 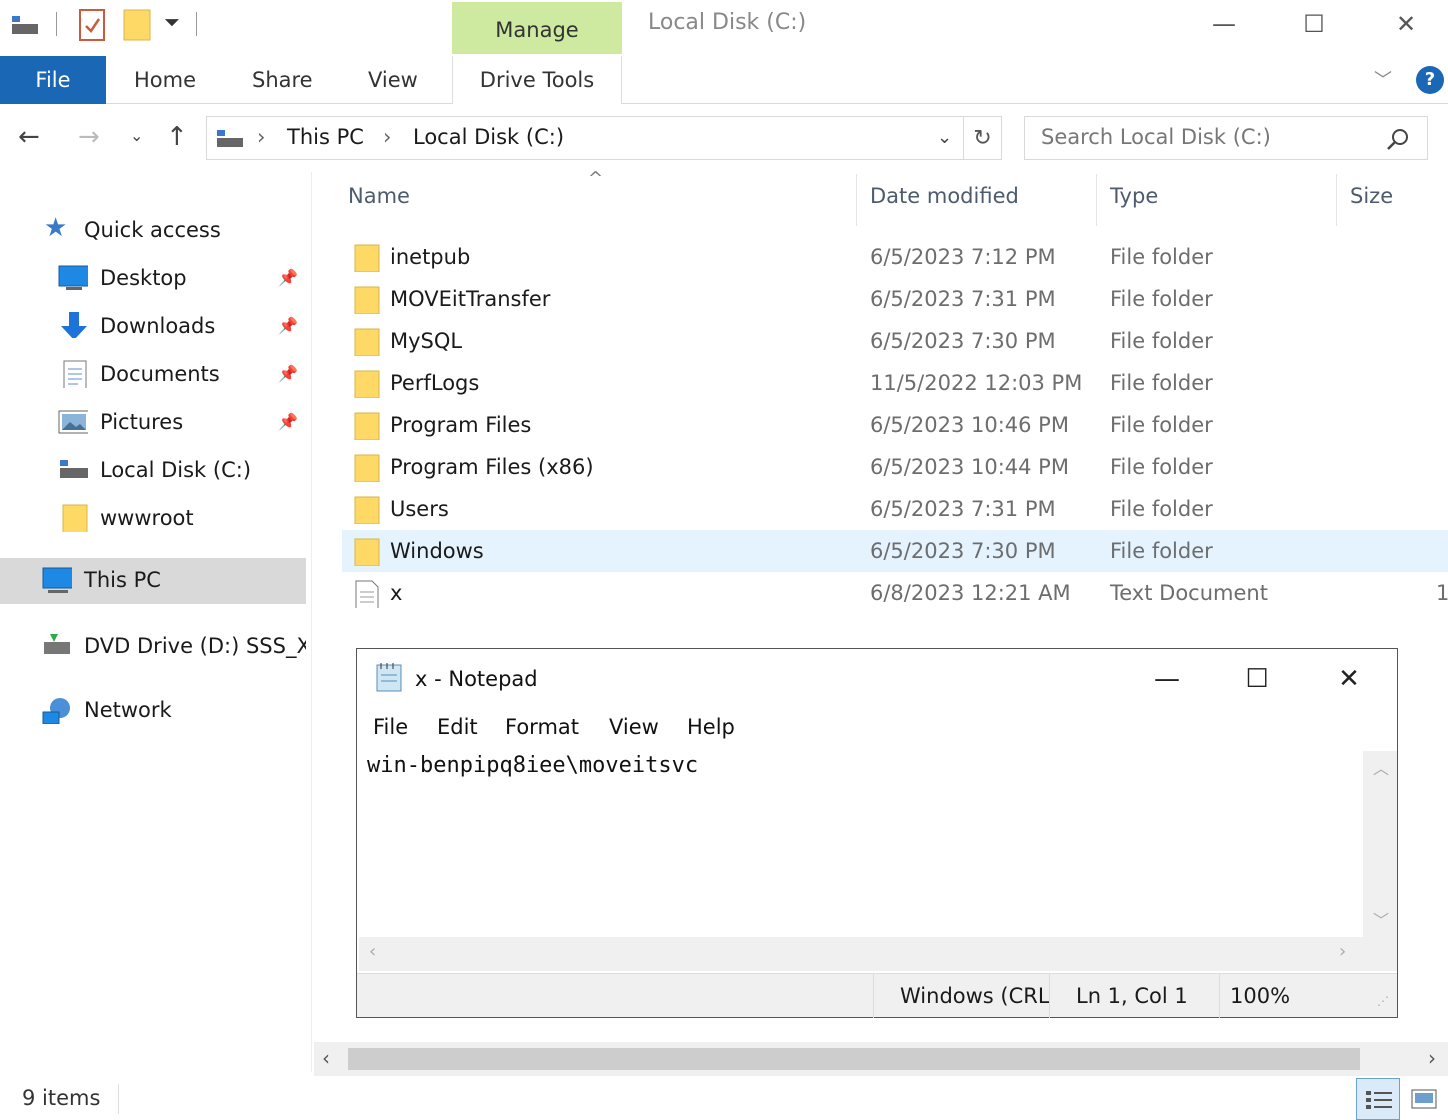 I want to click on menu-view: View, so click(x=634, y=727).